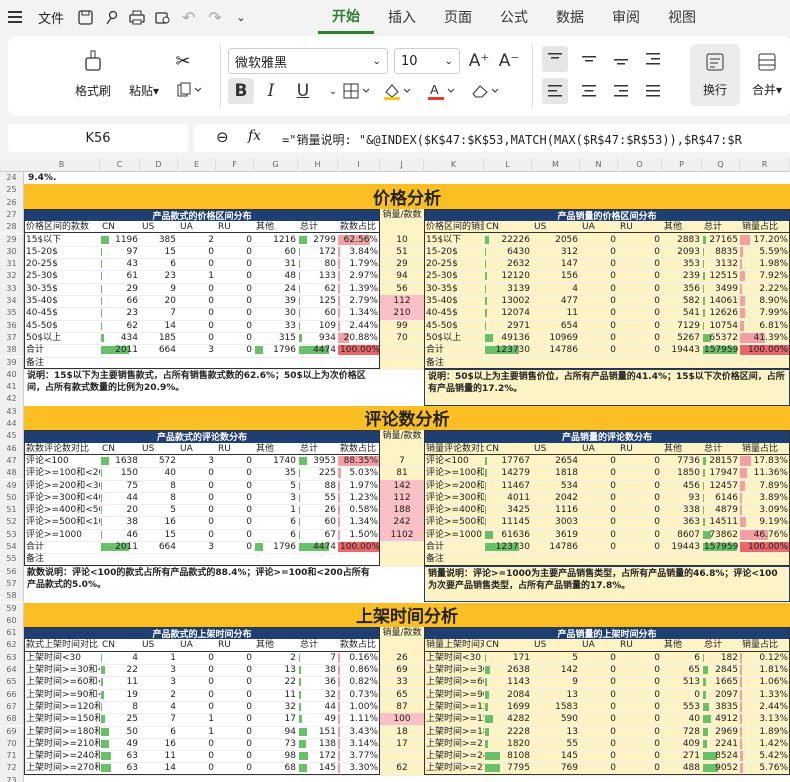 The width and height of the screenshot is (790, 782). Describe the element at coordinates (621, 59) in the screenshot. I see `align-bottom-icon` at that location.